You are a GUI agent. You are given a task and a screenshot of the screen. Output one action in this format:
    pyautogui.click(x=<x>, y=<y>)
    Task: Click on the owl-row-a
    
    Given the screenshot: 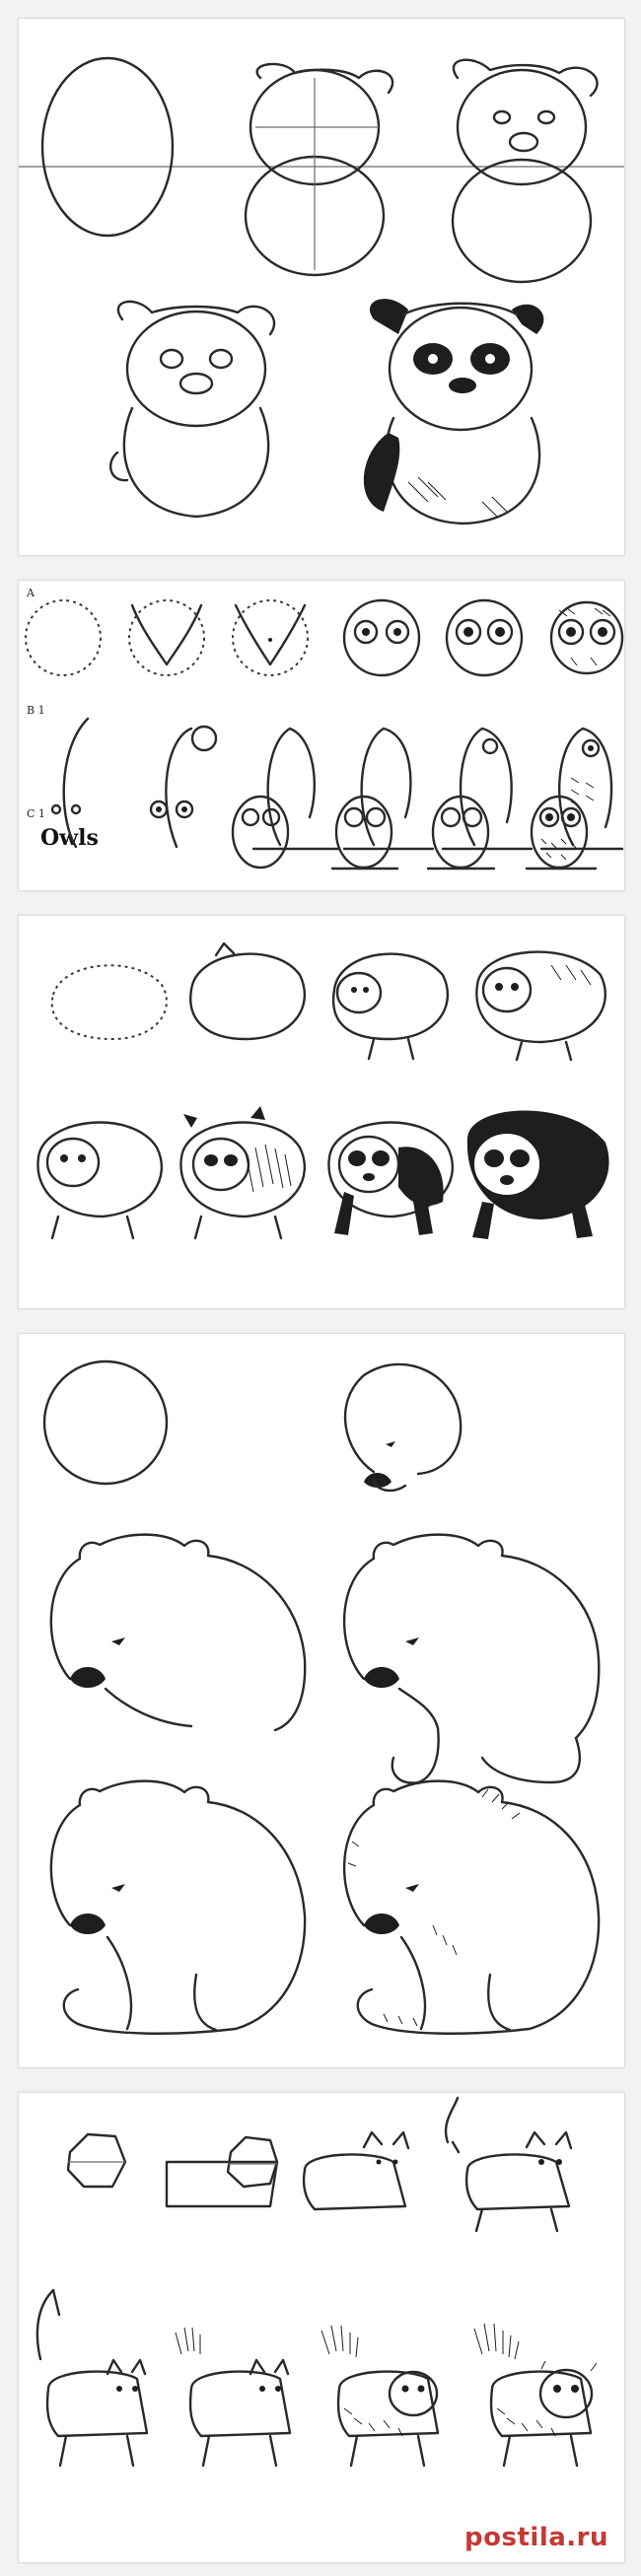 What is the action you would take?
    pyautogui.click(x=324, y=637)
    